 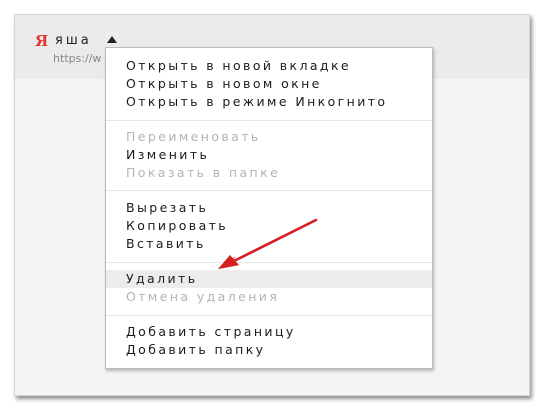 I want to click on menu-item-open-new-tab: Открыть в новой вкладке, so click(x=269, y=66).